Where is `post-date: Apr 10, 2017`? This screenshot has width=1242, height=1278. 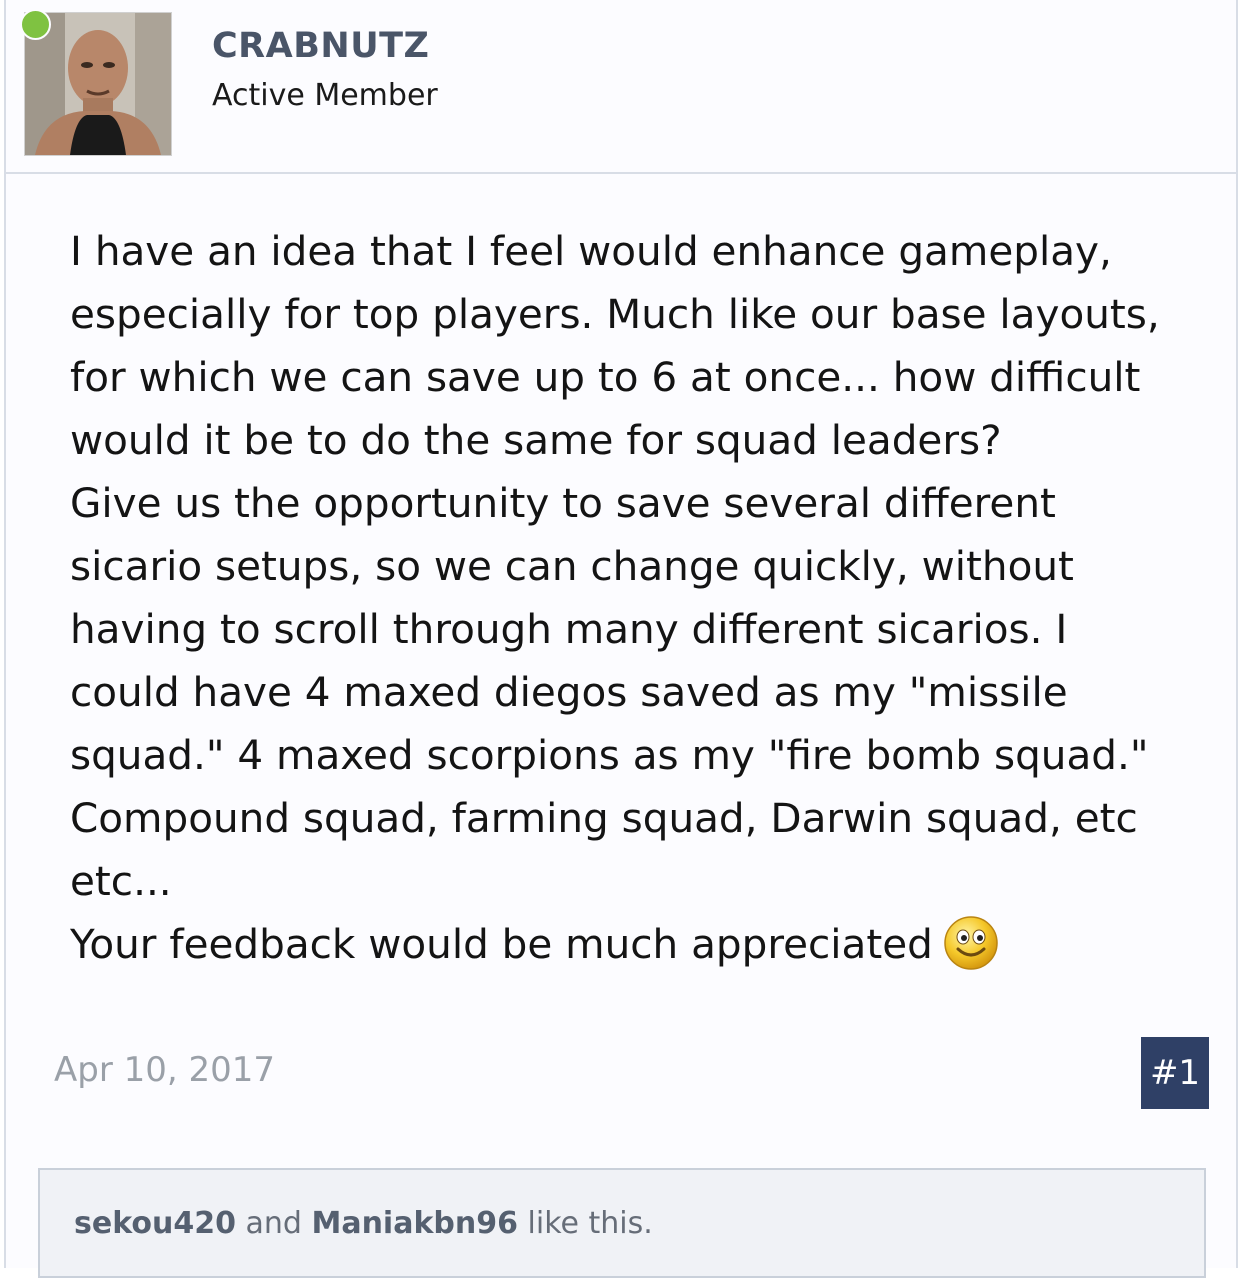 post-date: Apr 10, 2017 is located at coordinates (164, 1070).